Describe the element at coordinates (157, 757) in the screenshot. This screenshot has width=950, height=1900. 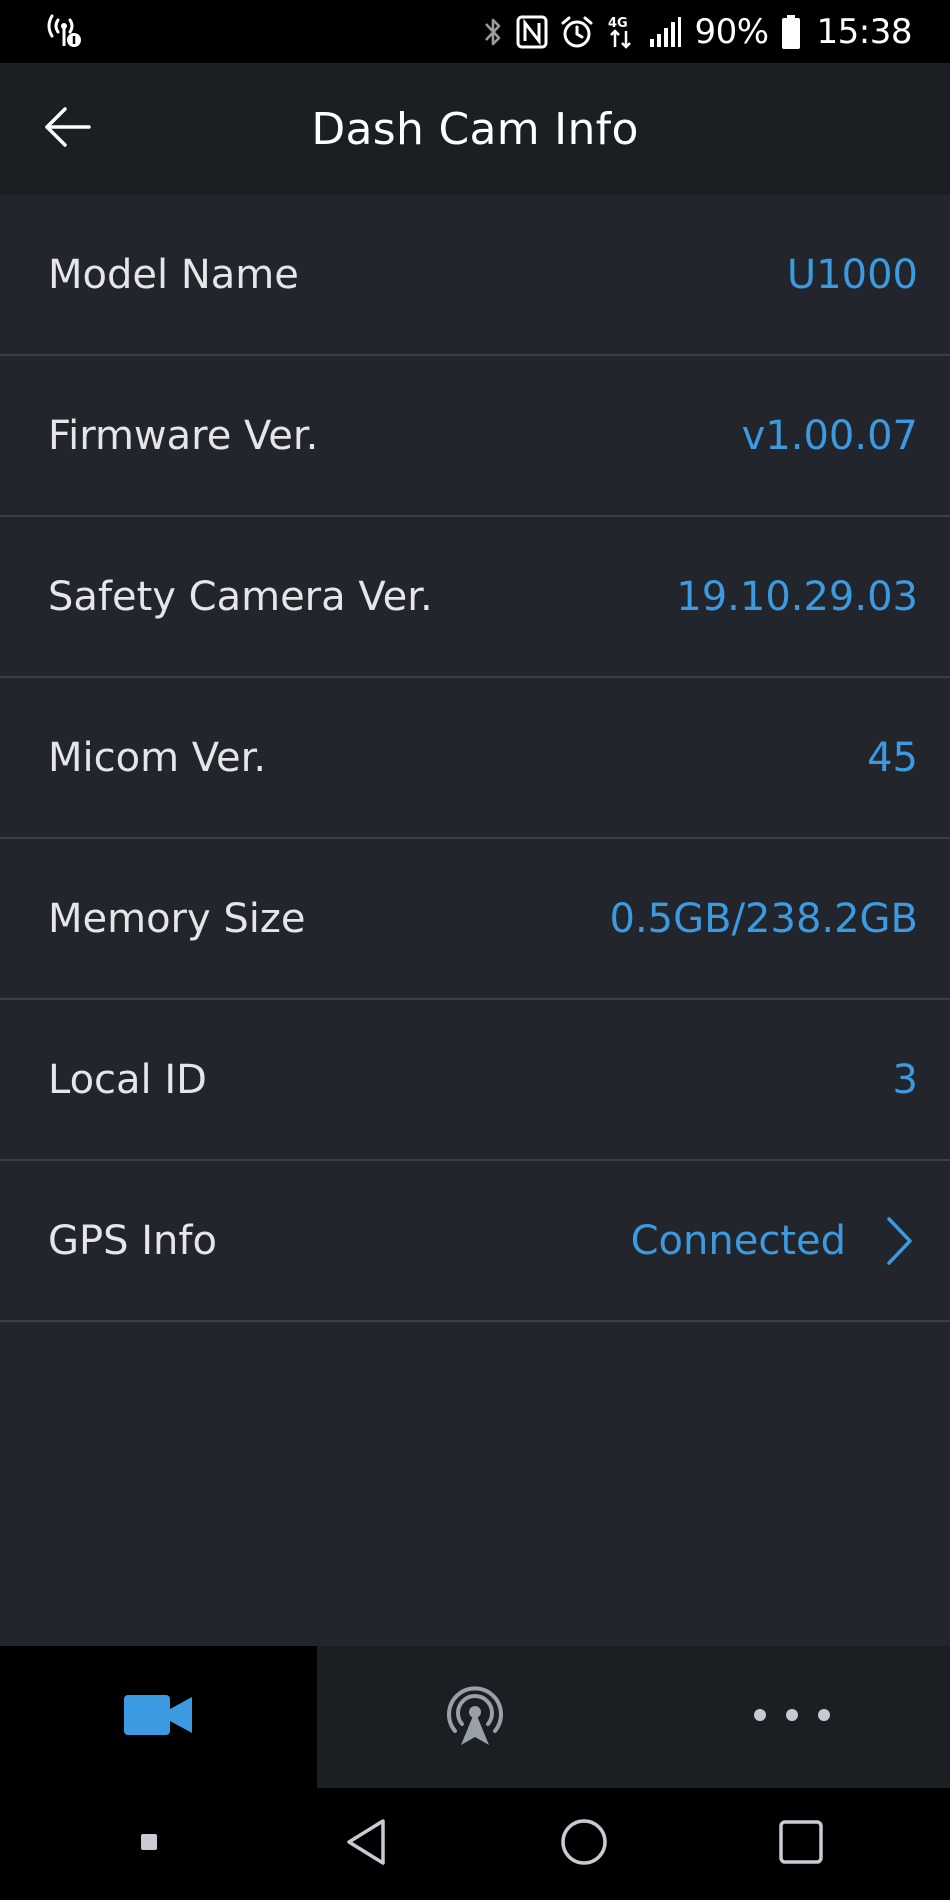
I see `info-label: Micom Ver.` at that location.